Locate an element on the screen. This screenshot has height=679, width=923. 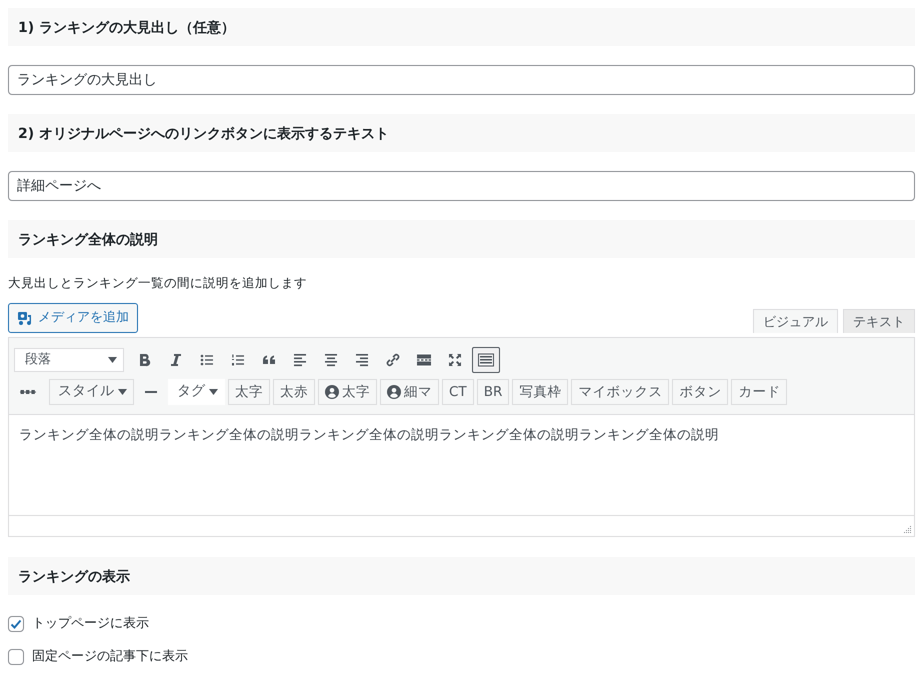
text-field: ランキングの大見出し is located at coordinates (461, 80).